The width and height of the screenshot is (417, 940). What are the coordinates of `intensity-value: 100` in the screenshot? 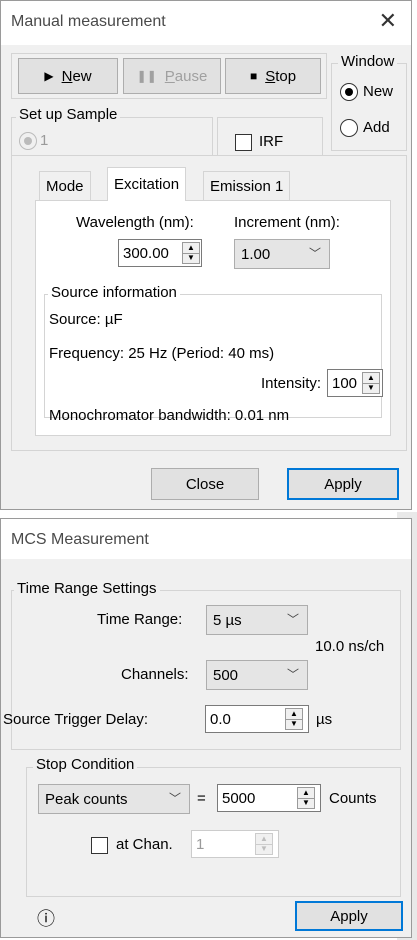 It's located at (345, 383).